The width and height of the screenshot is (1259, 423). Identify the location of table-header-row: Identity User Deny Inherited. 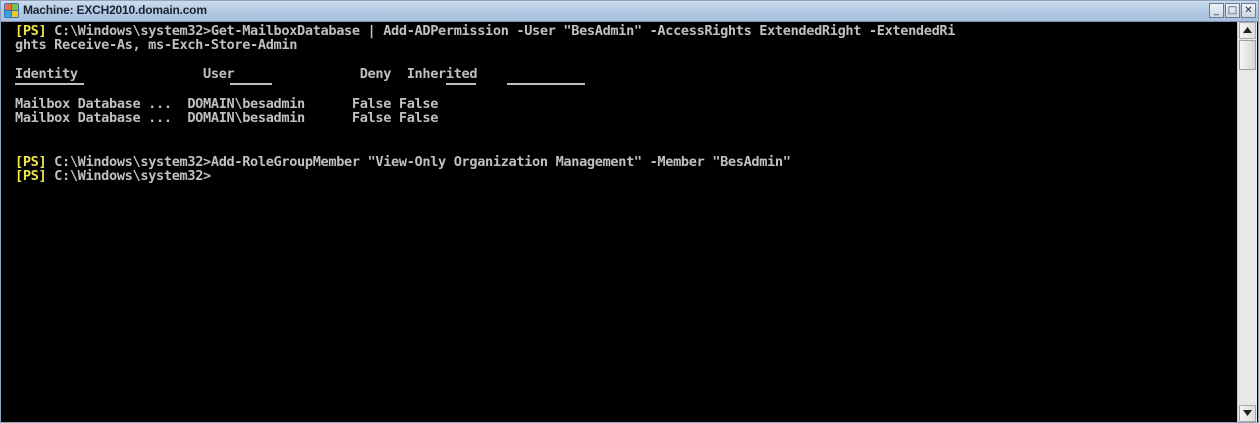
(246, 74).